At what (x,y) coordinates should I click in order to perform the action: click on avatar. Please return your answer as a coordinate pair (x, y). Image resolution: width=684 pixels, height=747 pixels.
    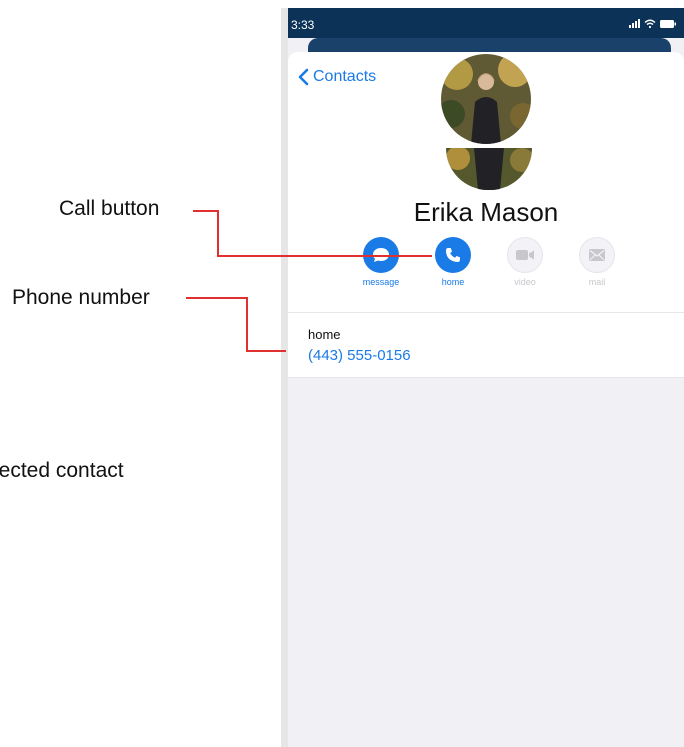
    Looking at the image, I should click on (486, 99).